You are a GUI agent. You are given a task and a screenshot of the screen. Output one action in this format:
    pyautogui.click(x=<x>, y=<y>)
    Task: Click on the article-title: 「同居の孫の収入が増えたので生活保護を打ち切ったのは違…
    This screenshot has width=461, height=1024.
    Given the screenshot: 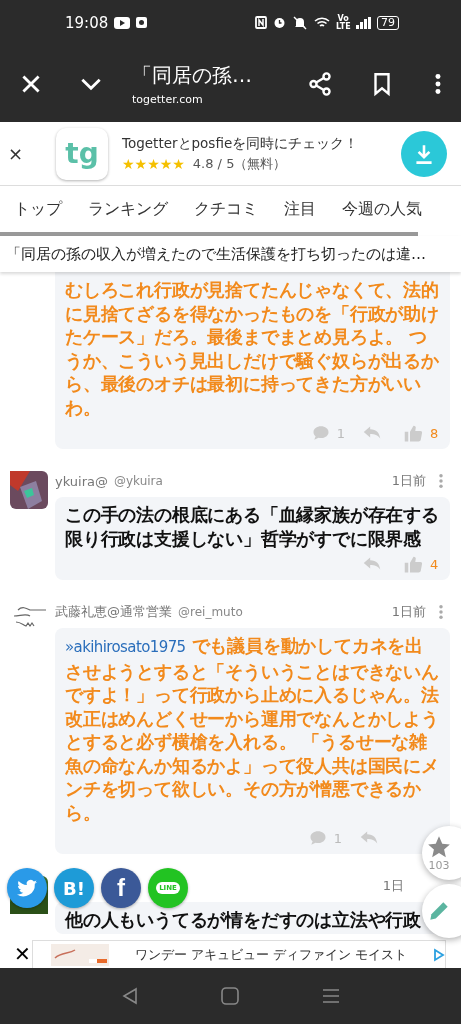 What is the action you would take?
    pyautogui.click(x=216, y=254)
    